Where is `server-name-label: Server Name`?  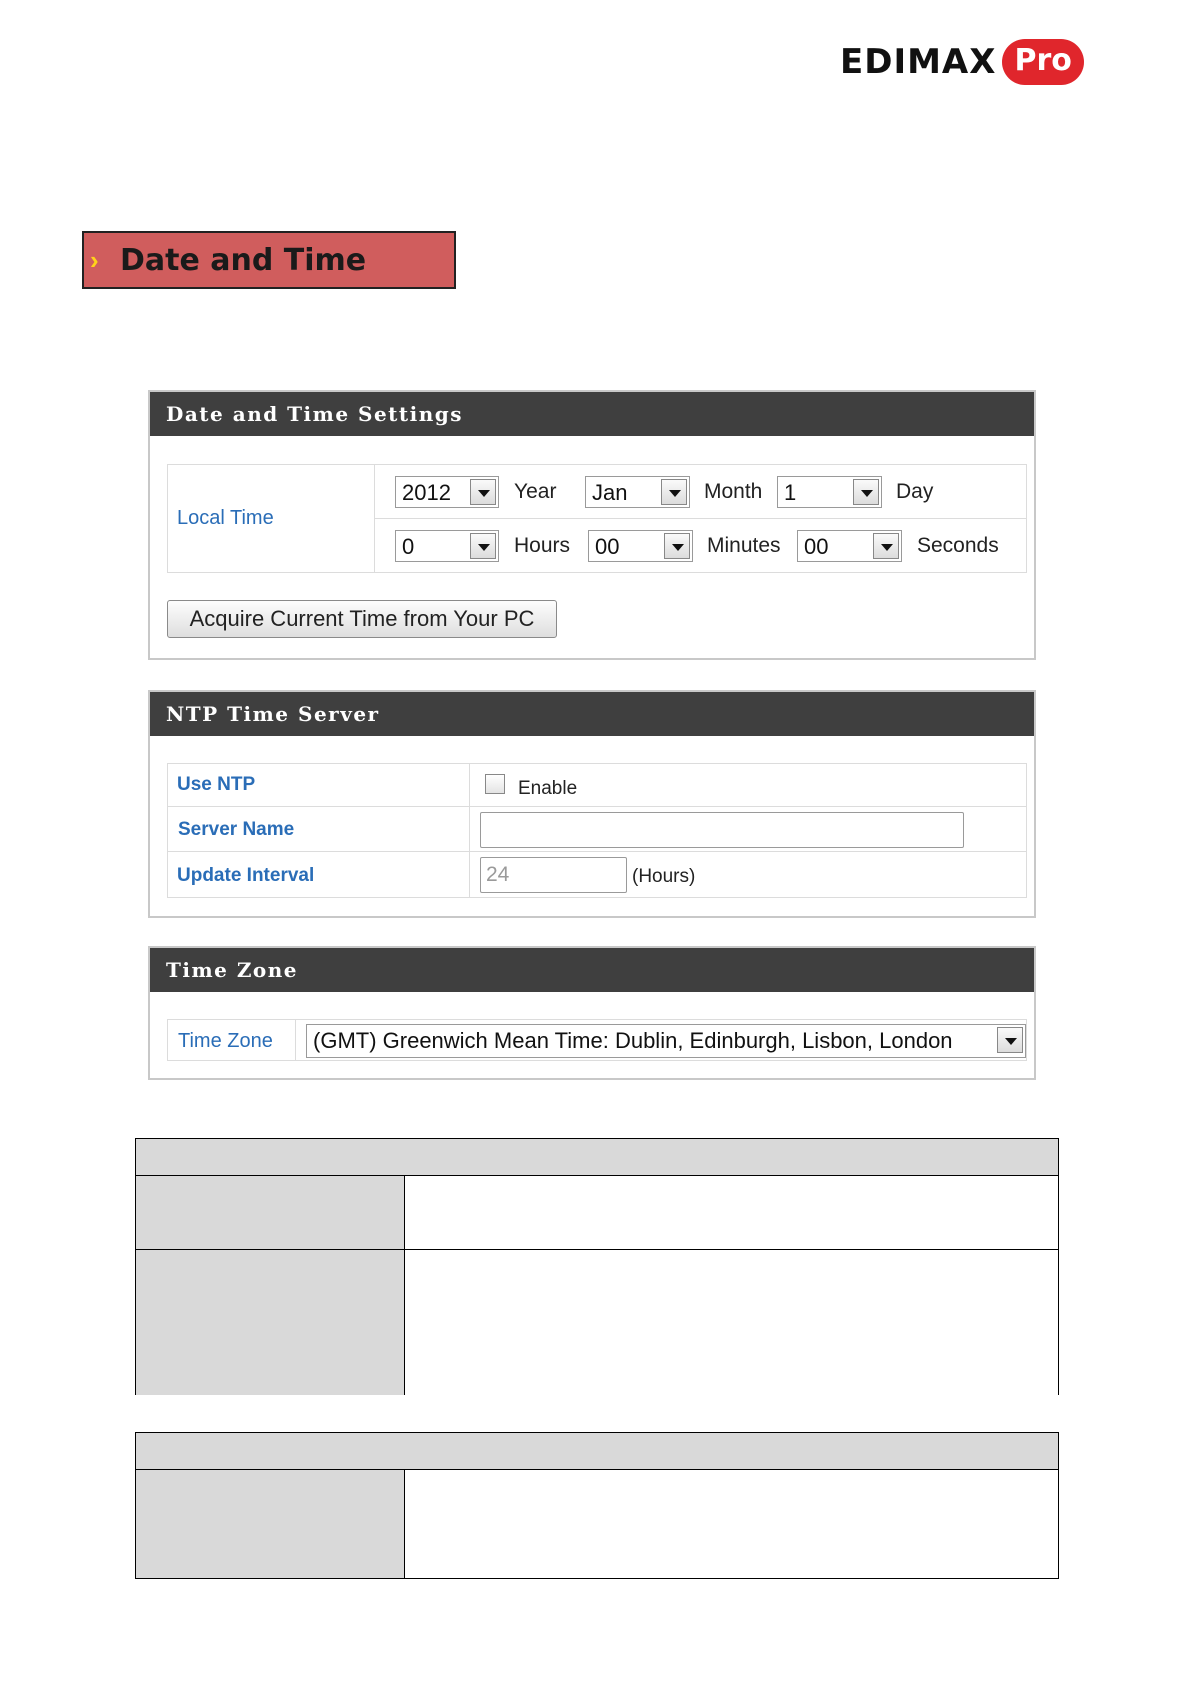 server-name-label: Server Name is located at coordinates (236, 829).